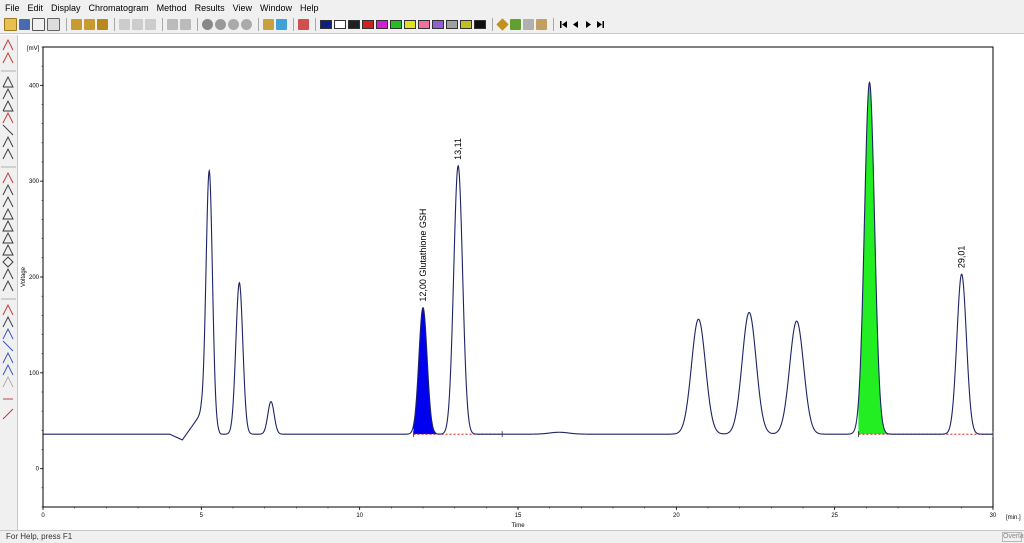 The height and width of the screenshot is (543, 1024). I want to click on menu-results: Results, so click(209, 8).